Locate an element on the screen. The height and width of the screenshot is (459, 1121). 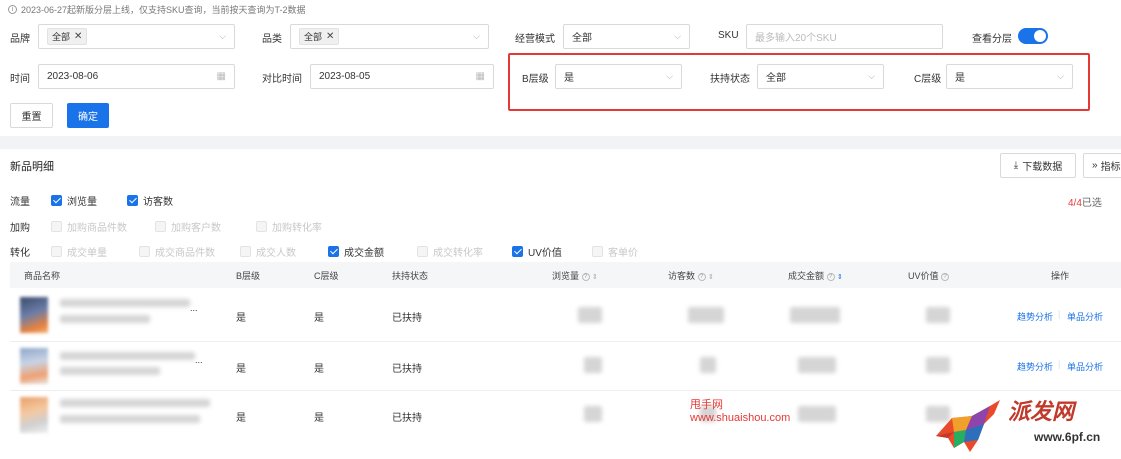
checkbox-orders: 成交单量 is located at coordinates (95, 251).